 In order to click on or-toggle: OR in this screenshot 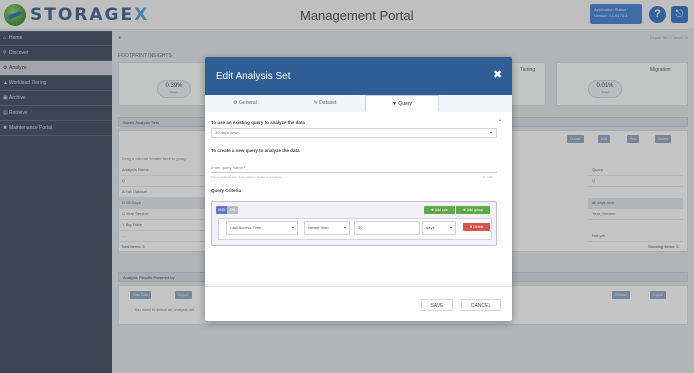, I will do `click(232, 210)`.